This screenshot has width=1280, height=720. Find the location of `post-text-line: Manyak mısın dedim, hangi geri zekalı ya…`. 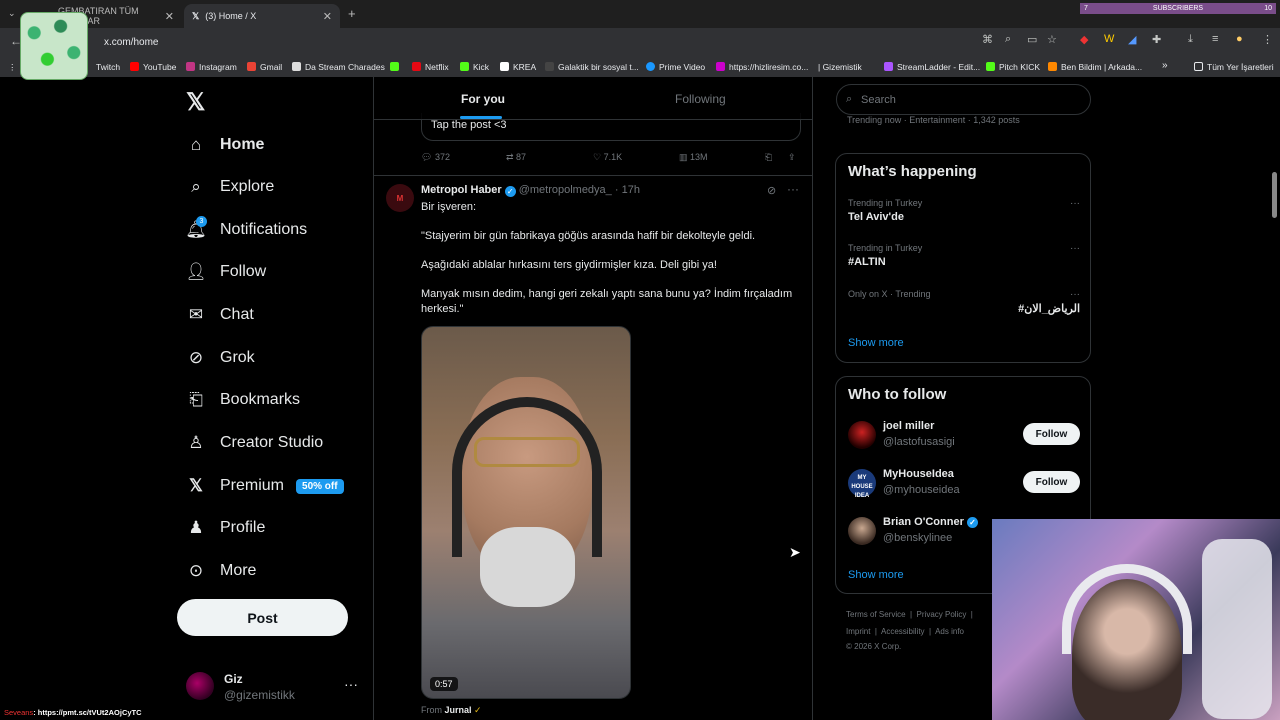

post-text-line: Manyak mısın dedim, hangi geri zekalı ya… is located at coordinates (607, 301).